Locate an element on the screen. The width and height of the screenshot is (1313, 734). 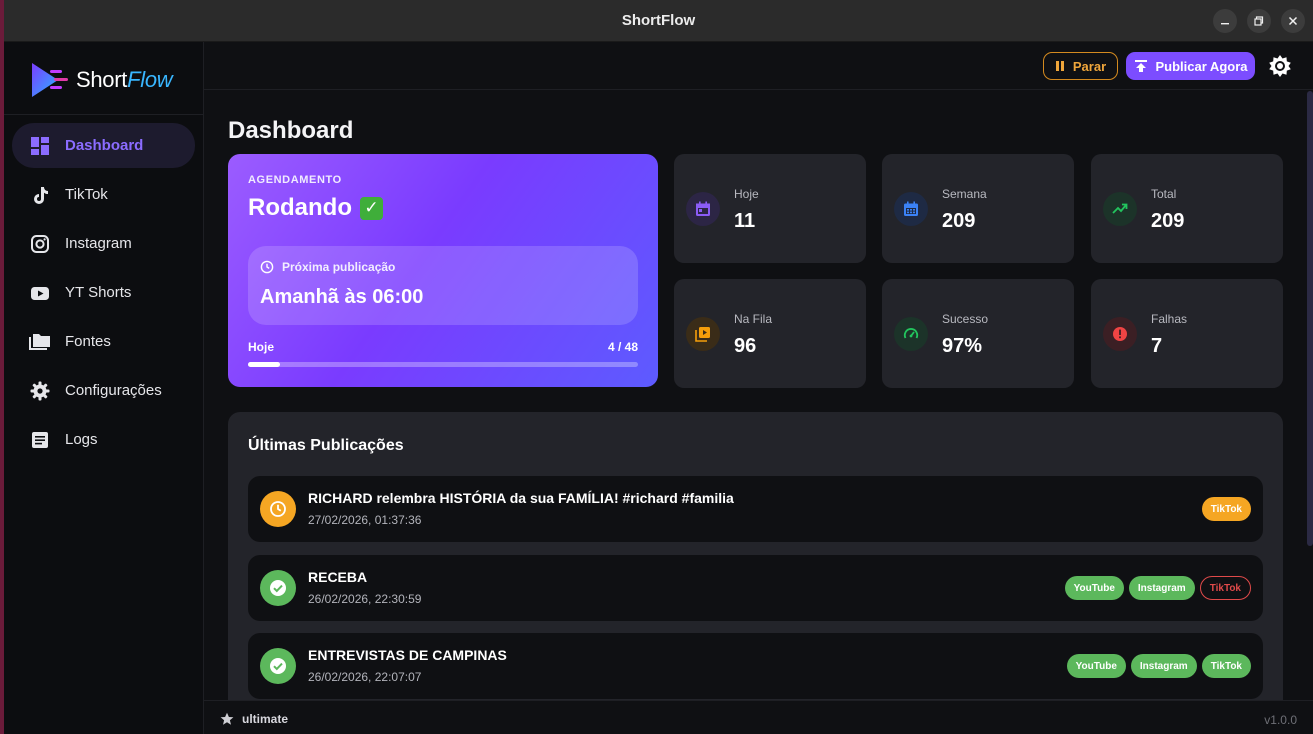
pause-icon is located at coordinates (1059, 66).